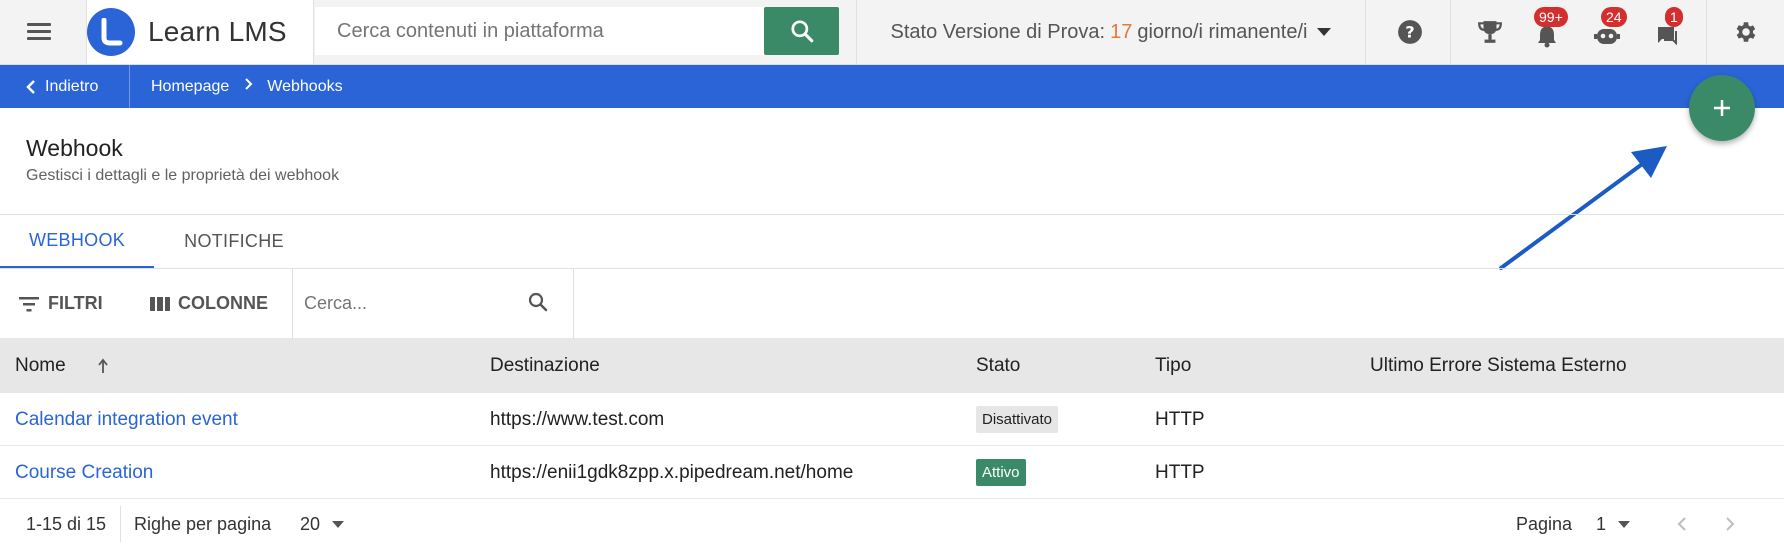 The image size is (1784, 552). I want to click on back-label: Indietro, so click(72, 86).